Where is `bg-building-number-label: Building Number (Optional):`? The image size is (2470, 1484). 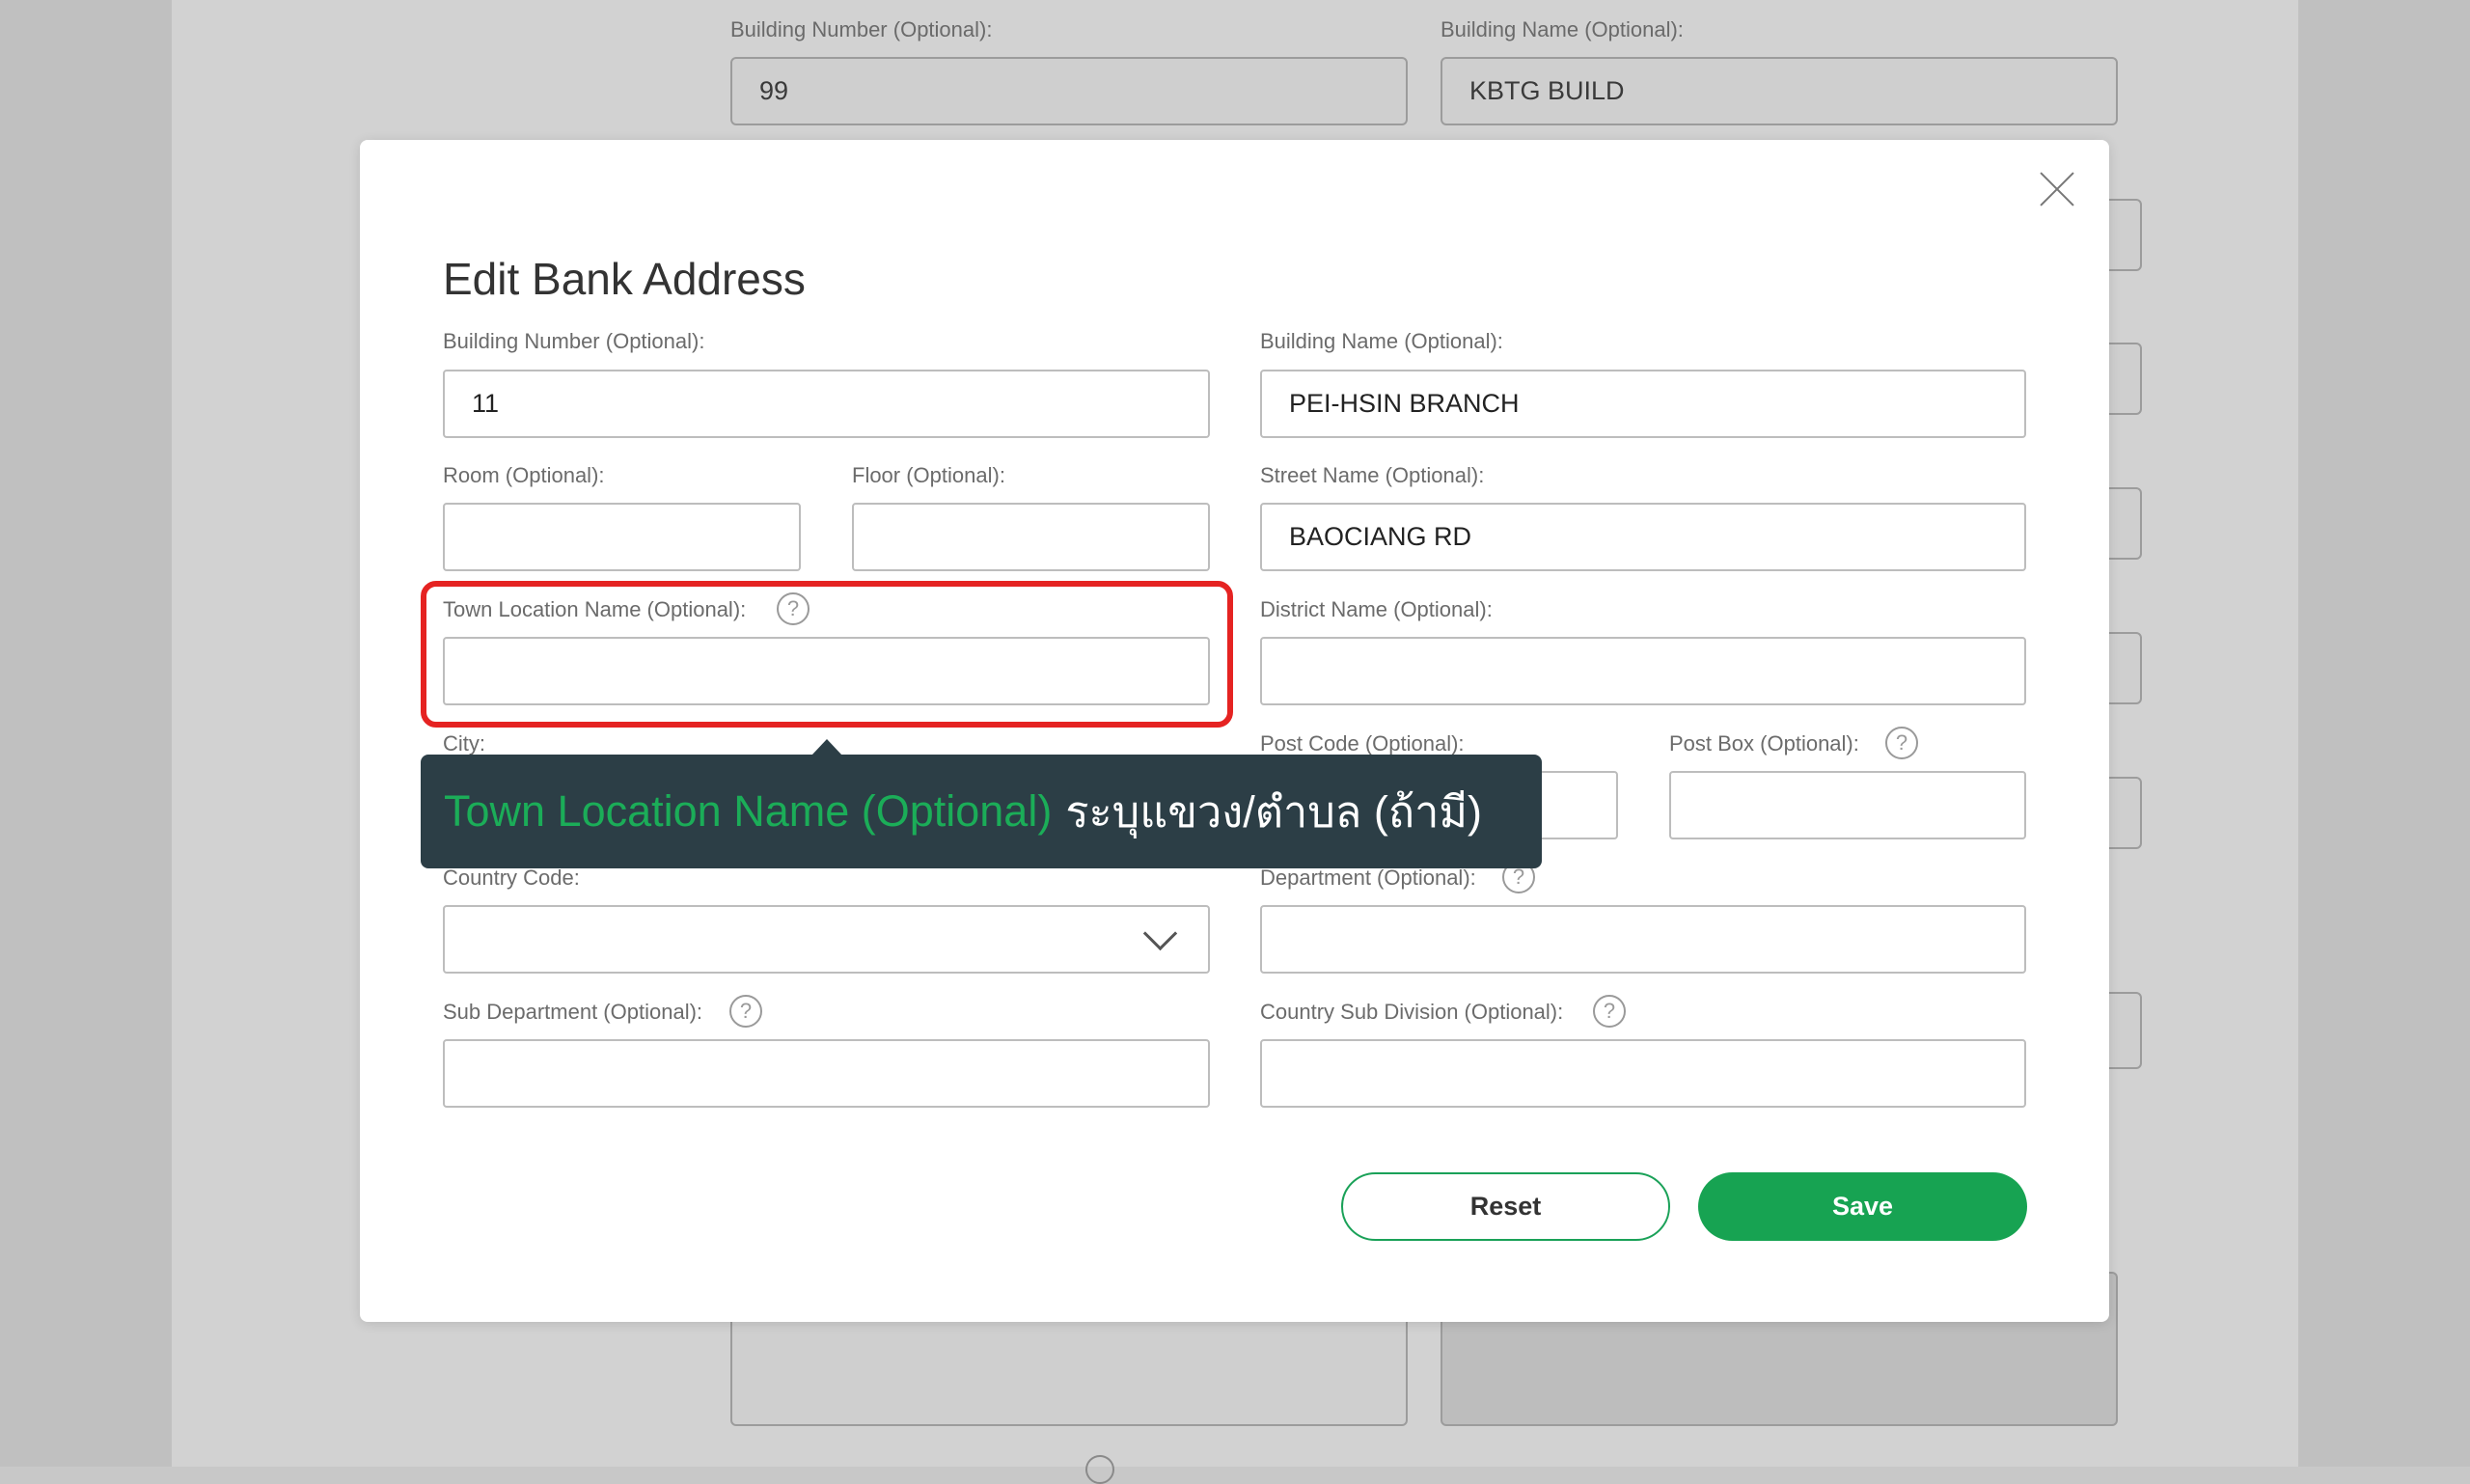
bg-building-number-label: Building Number (Optional): is located at coordinates (861, 29).